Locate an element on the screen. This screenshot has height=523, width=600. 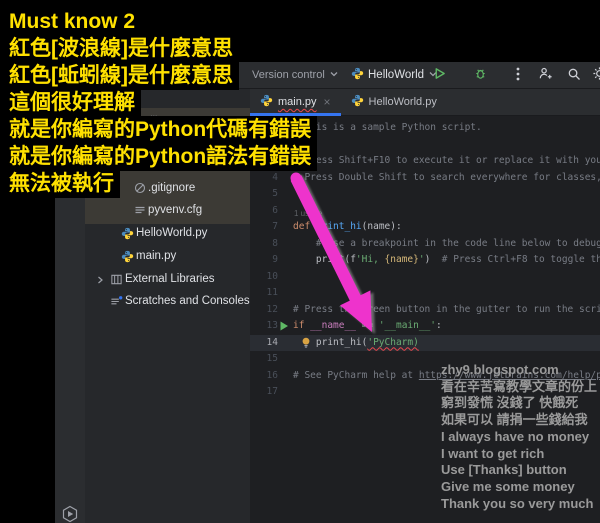
tree-item-main-py: main.py is located at coordinates (167, 257).